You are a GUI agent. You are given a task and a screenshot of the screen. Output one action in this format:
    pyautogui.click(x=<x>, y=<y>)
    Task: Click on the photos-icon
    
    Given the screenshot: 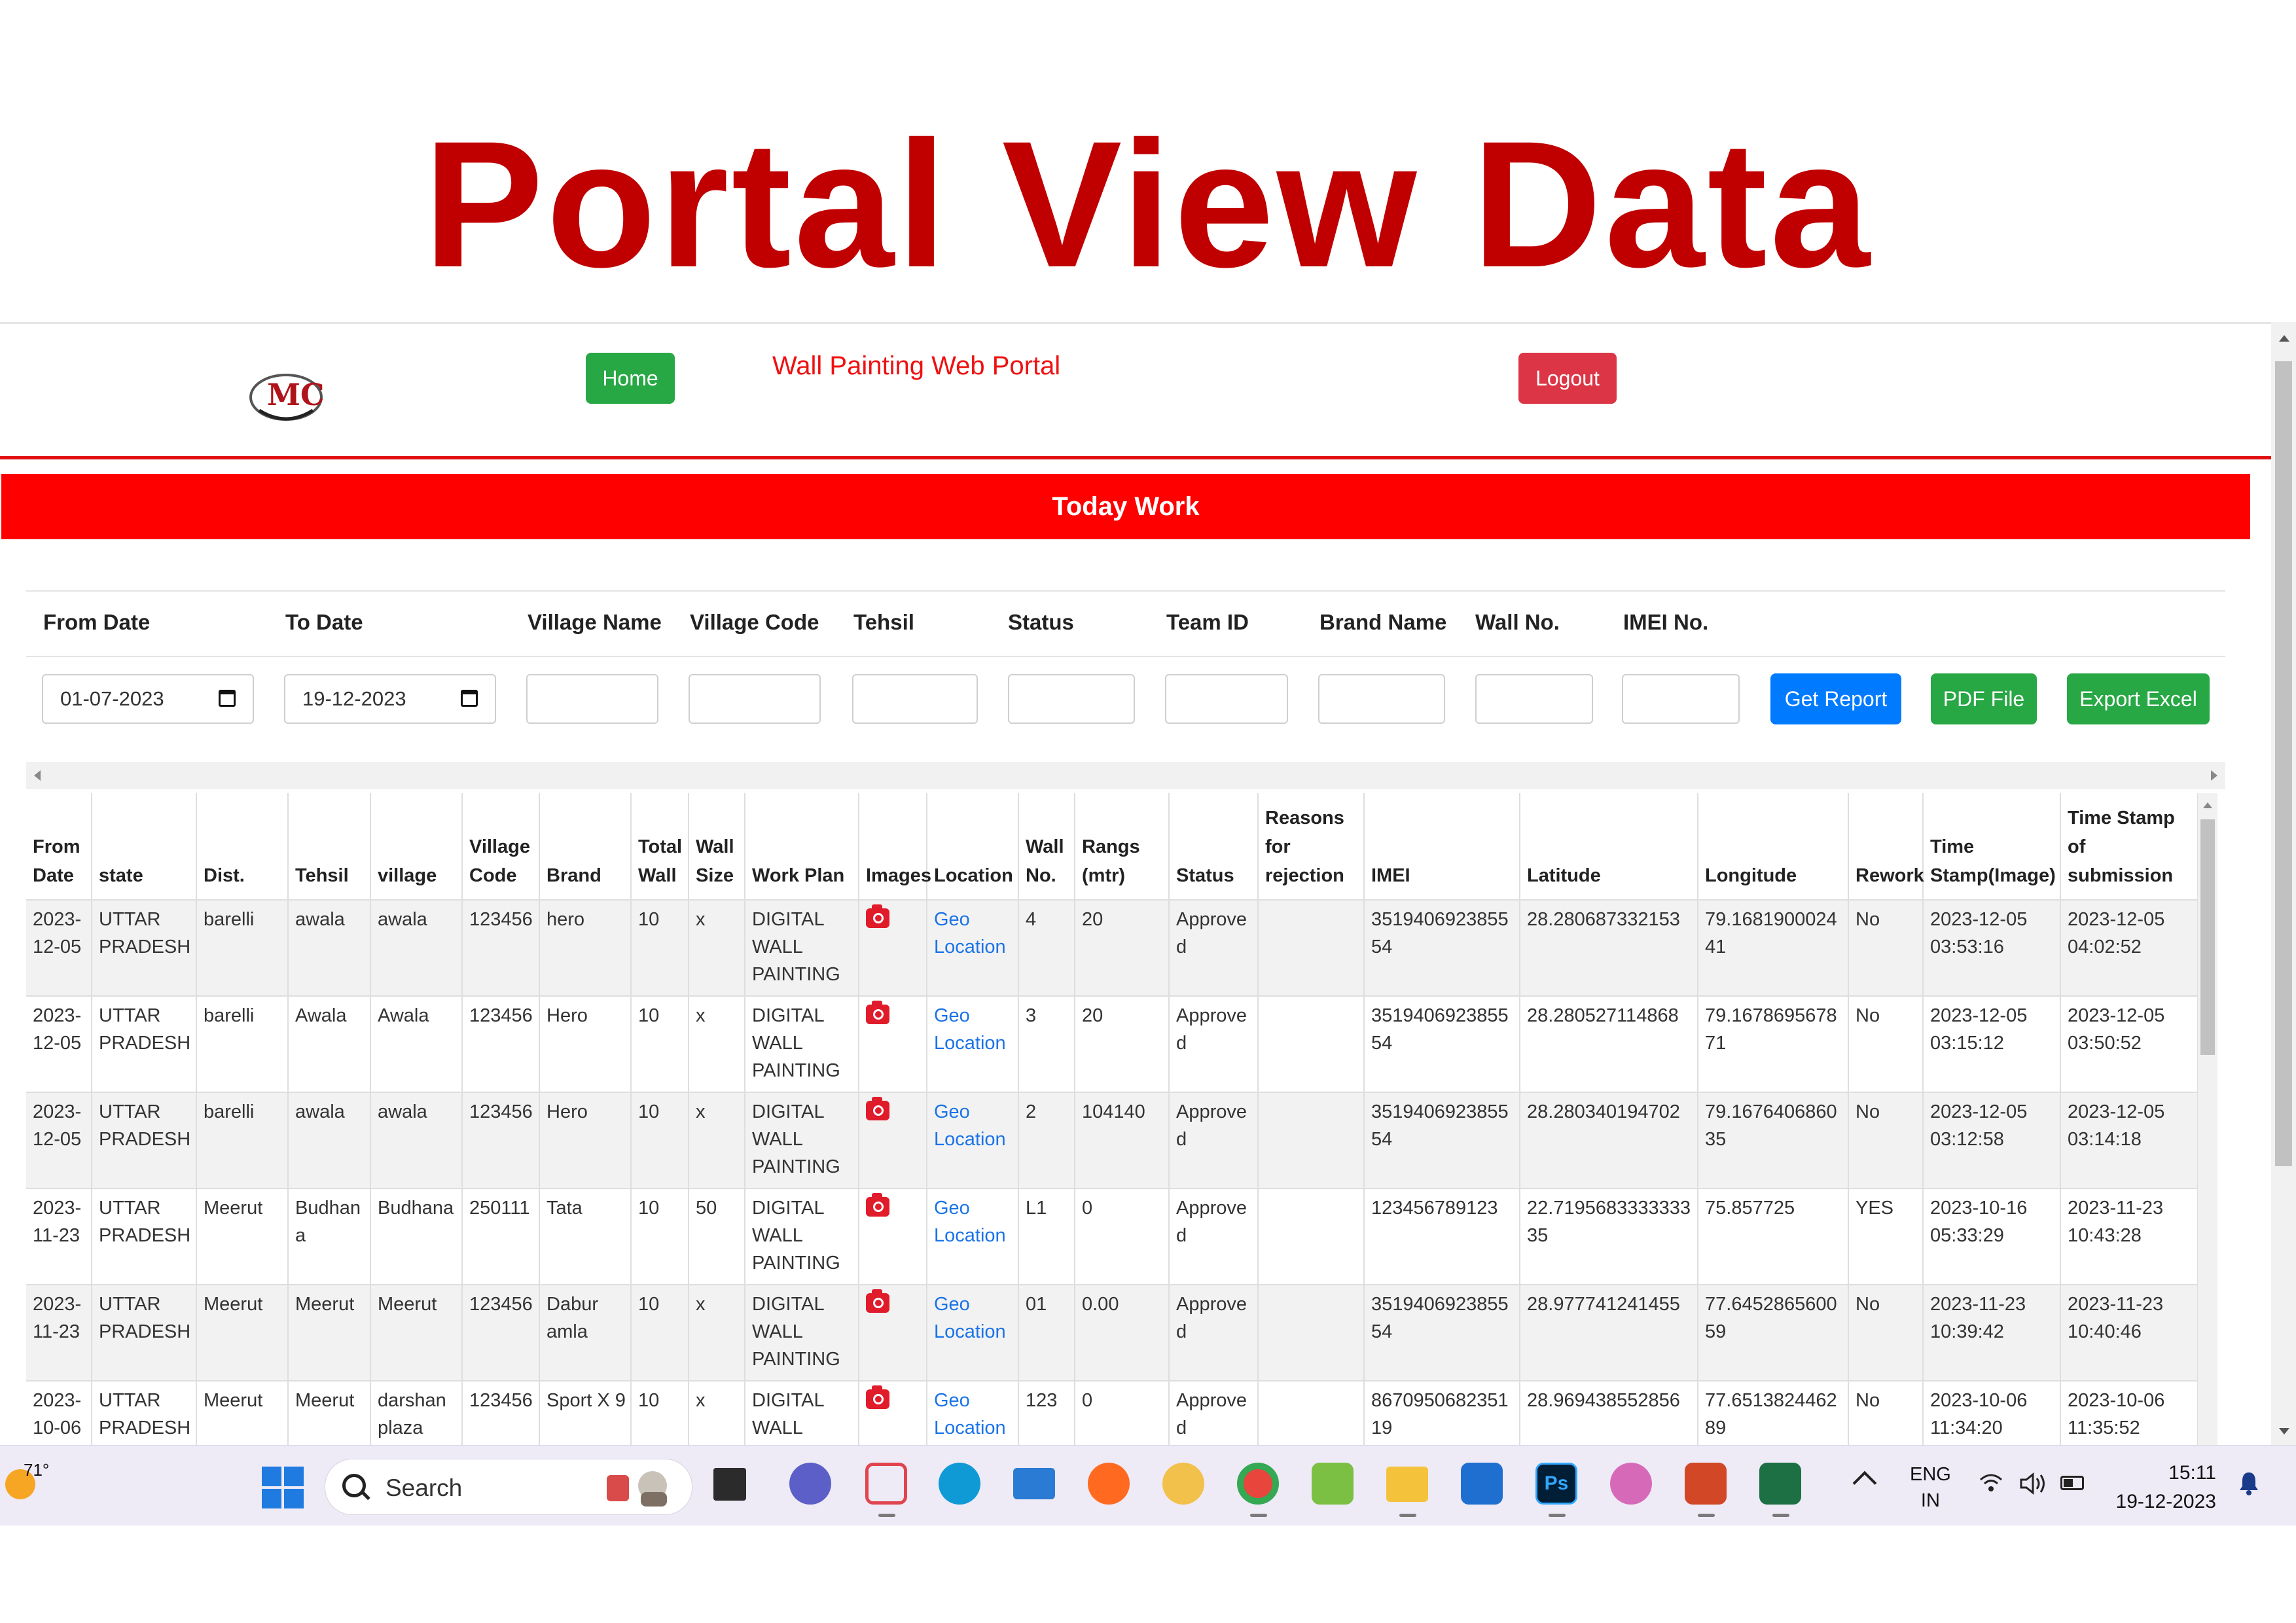 What is the action you would take?
    pyautogui.click(x=1183, y=1484)
    